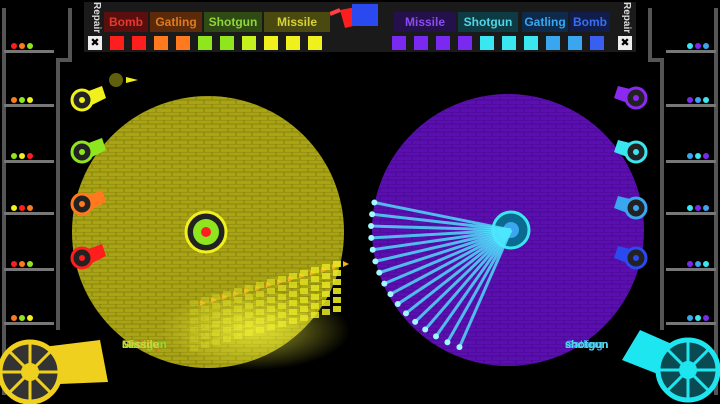 Image resolution: width=720 pixels, height=404 pixels. Describe the element at coordinates (206, 232) in the screenshot. I see `left-core` at that location.